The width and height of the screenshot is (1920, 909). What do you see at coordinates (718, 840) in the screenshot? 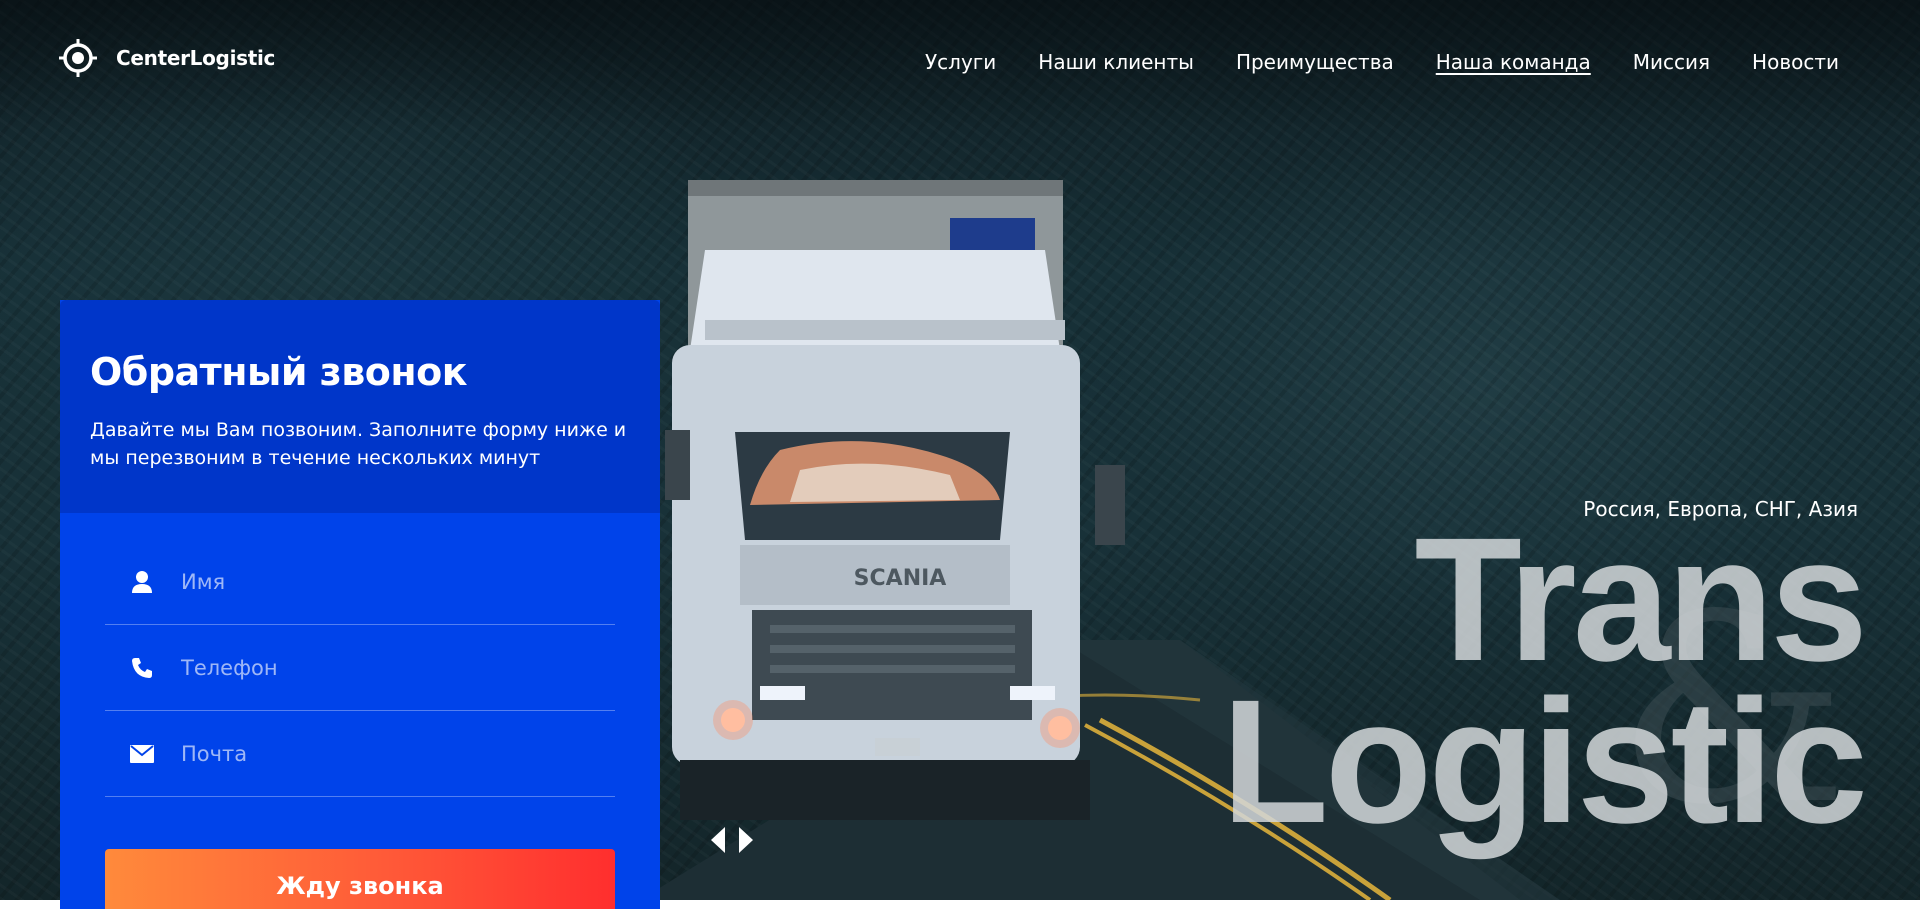
I see `prev-slide-arrow-icon` at bounding box center [718, 840].